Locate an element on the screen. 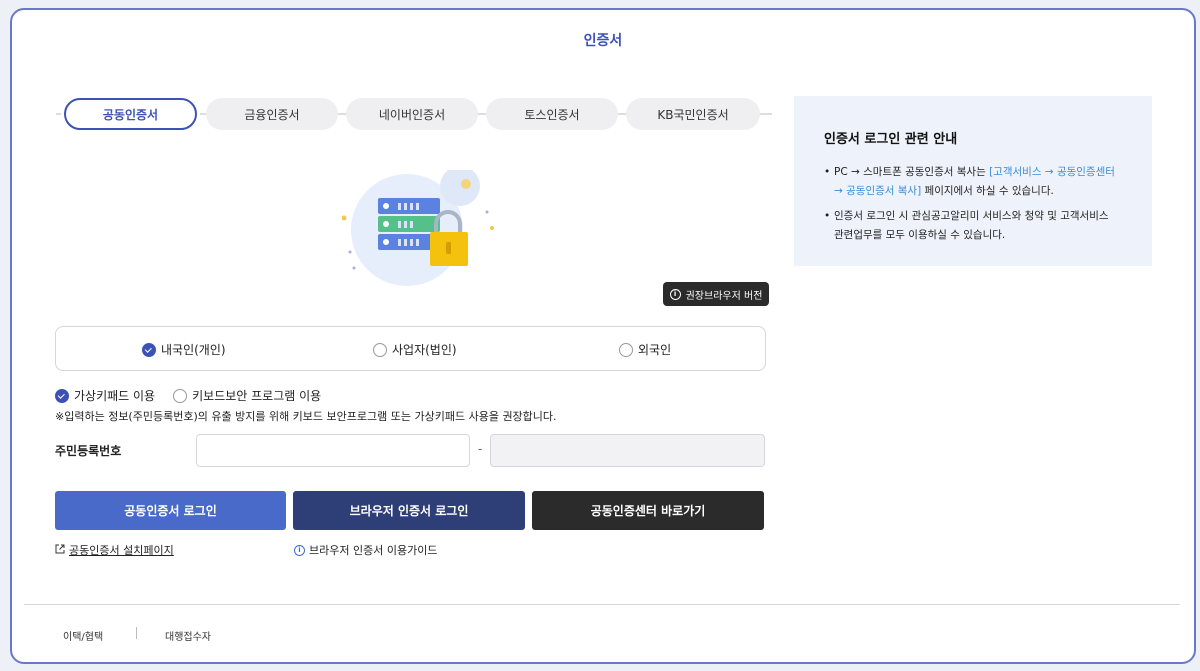 This screenshot has height=671, width=1200. guide-highlight: [고객서비스 → 공동인증센터 is located at coordinates (1052, 172).